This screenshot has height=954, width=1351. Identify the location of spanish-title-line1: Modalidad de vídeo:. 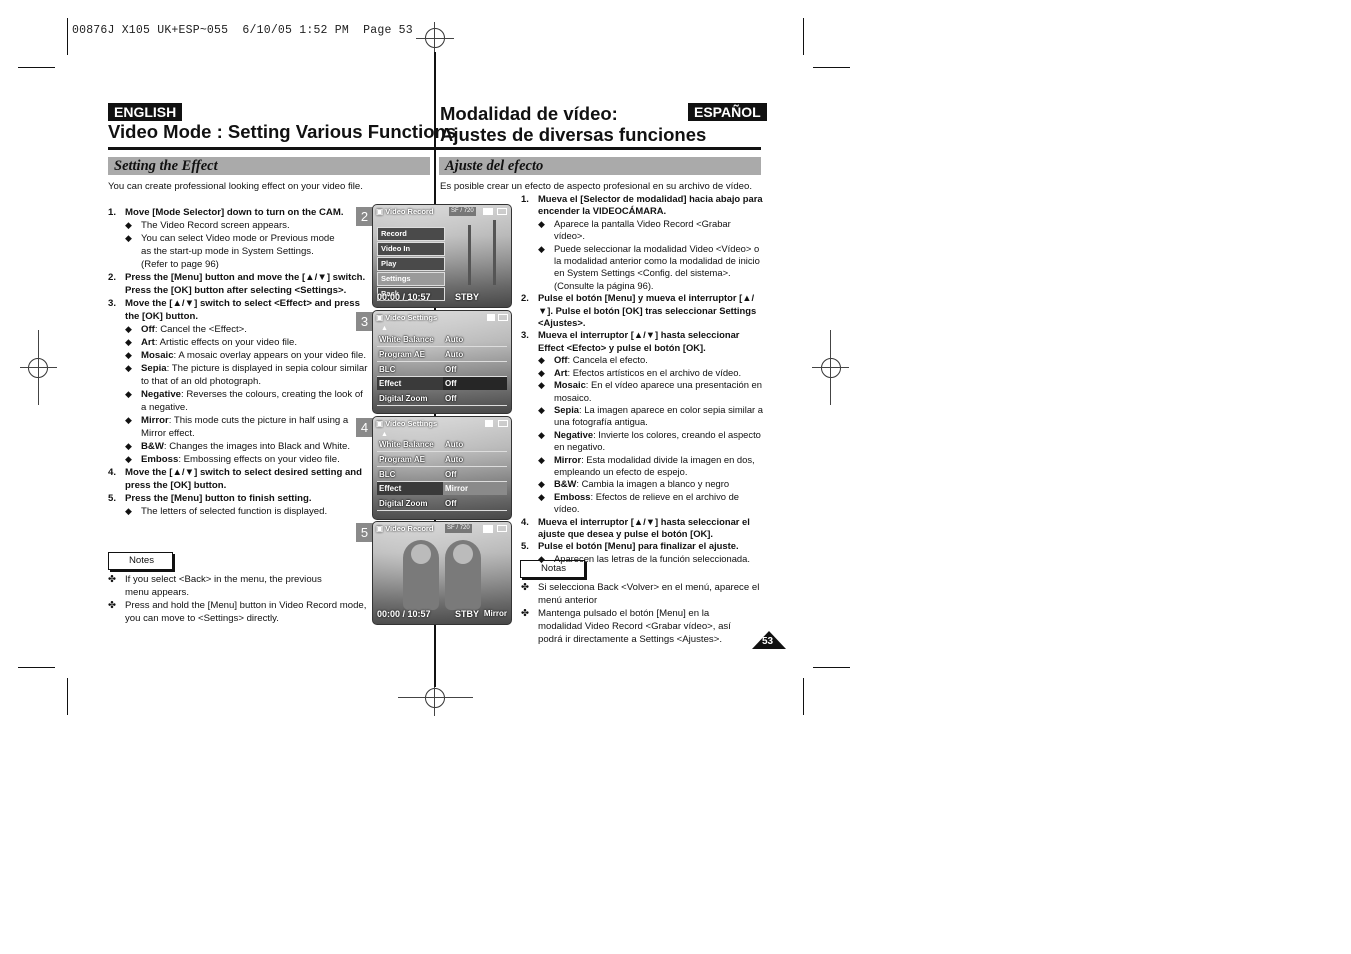
(529, 113).